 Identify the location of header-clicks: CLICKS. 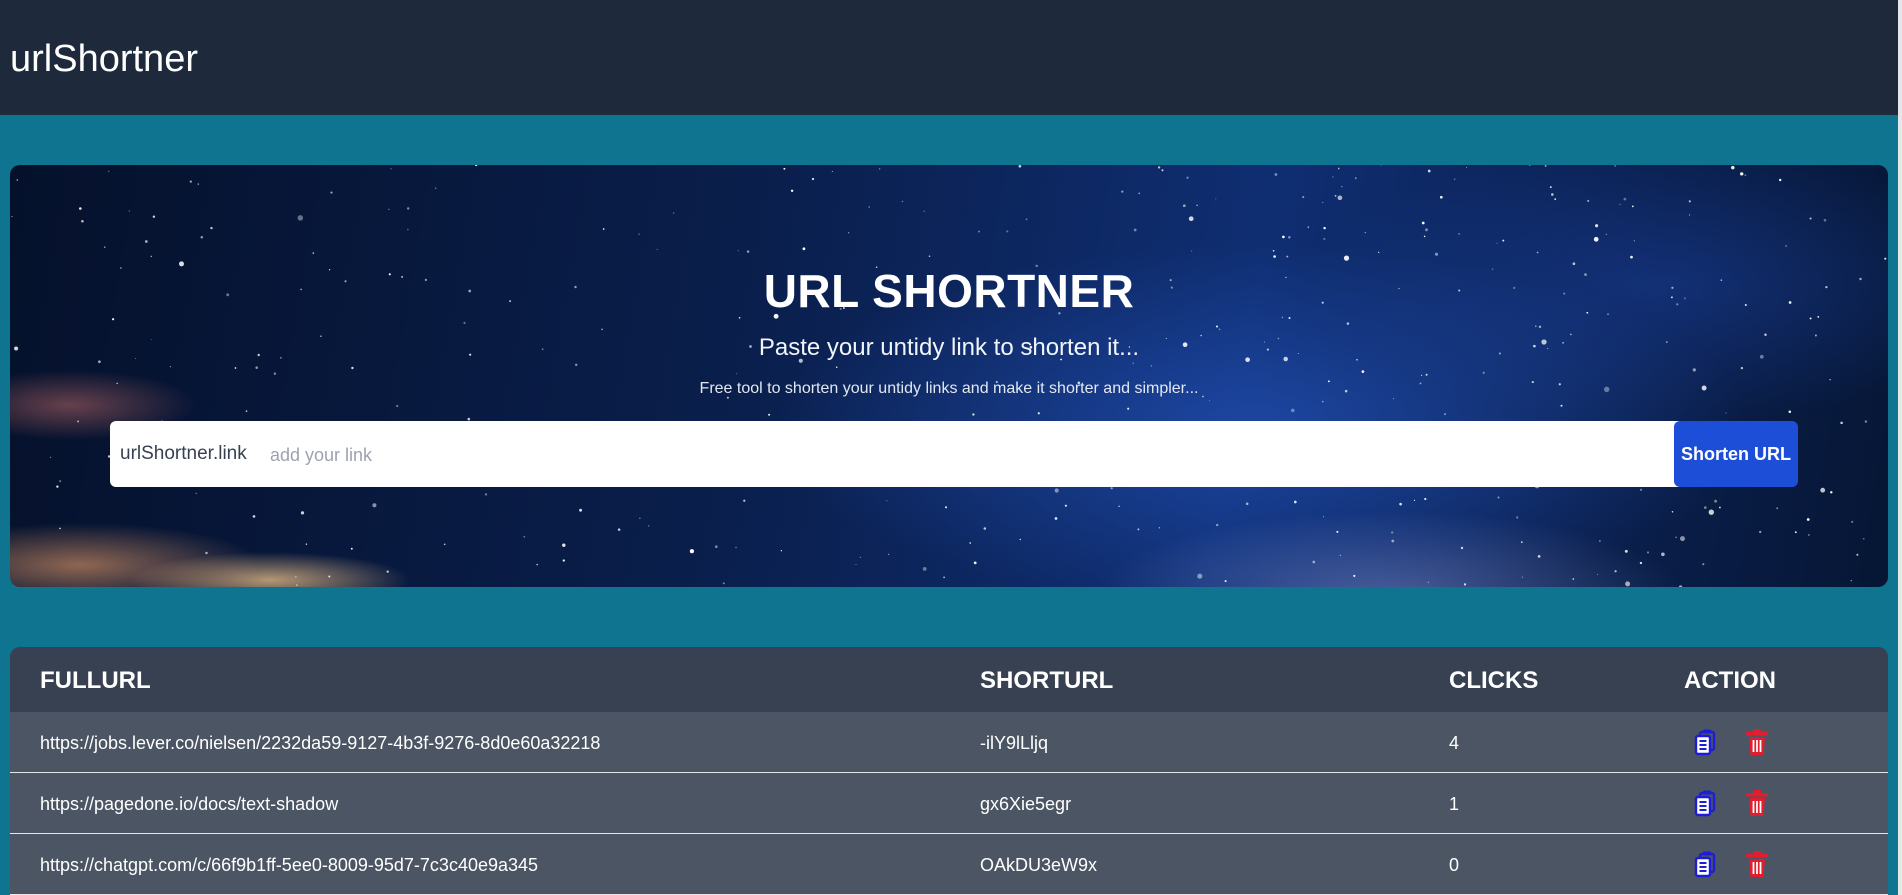
(1494, 680).